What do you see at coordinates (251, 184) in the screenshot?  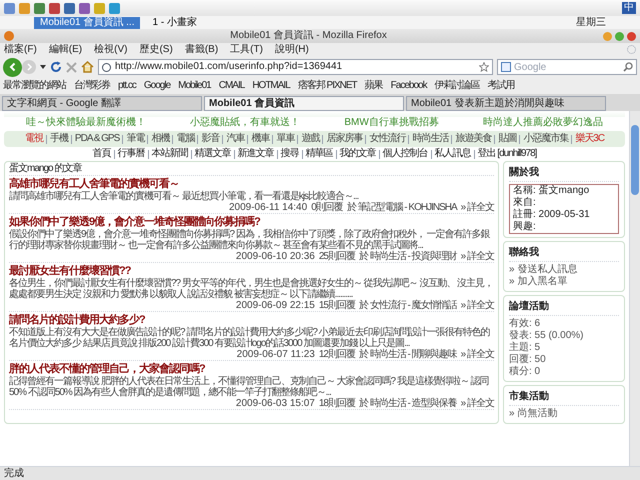 I see `article-title: 高雄市哪兒有工人舍筆電的實機可看～` at bounding box center [251, 184].